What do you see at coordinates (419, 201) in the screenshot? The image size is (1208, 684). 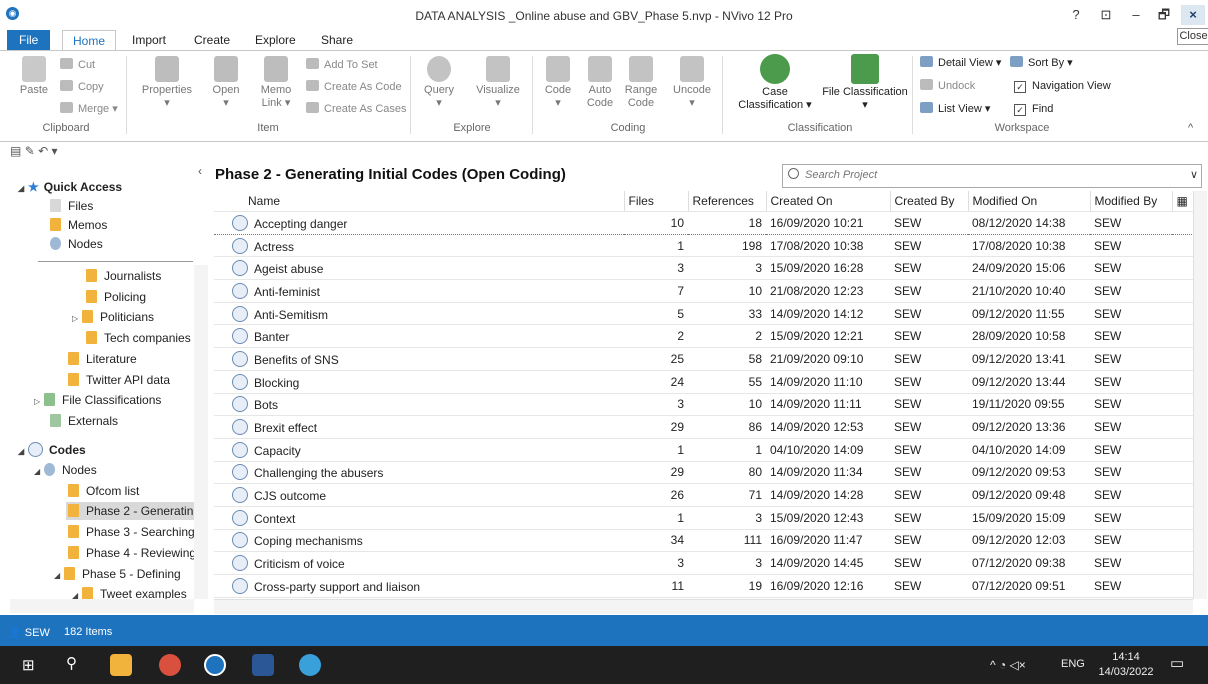 I see `column-header-name: Name` at bounding box center [419, 201].